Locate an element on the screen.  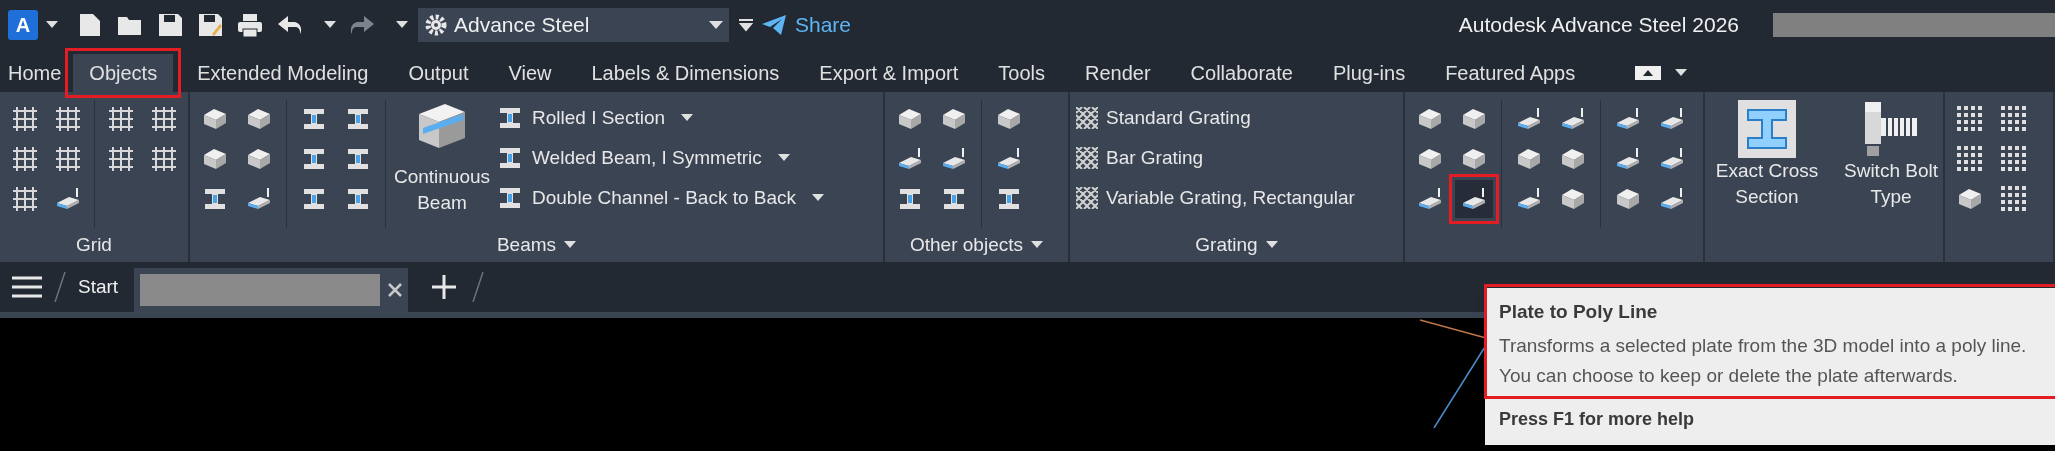
panel-title: Grid is located at coordinates (94, 244).